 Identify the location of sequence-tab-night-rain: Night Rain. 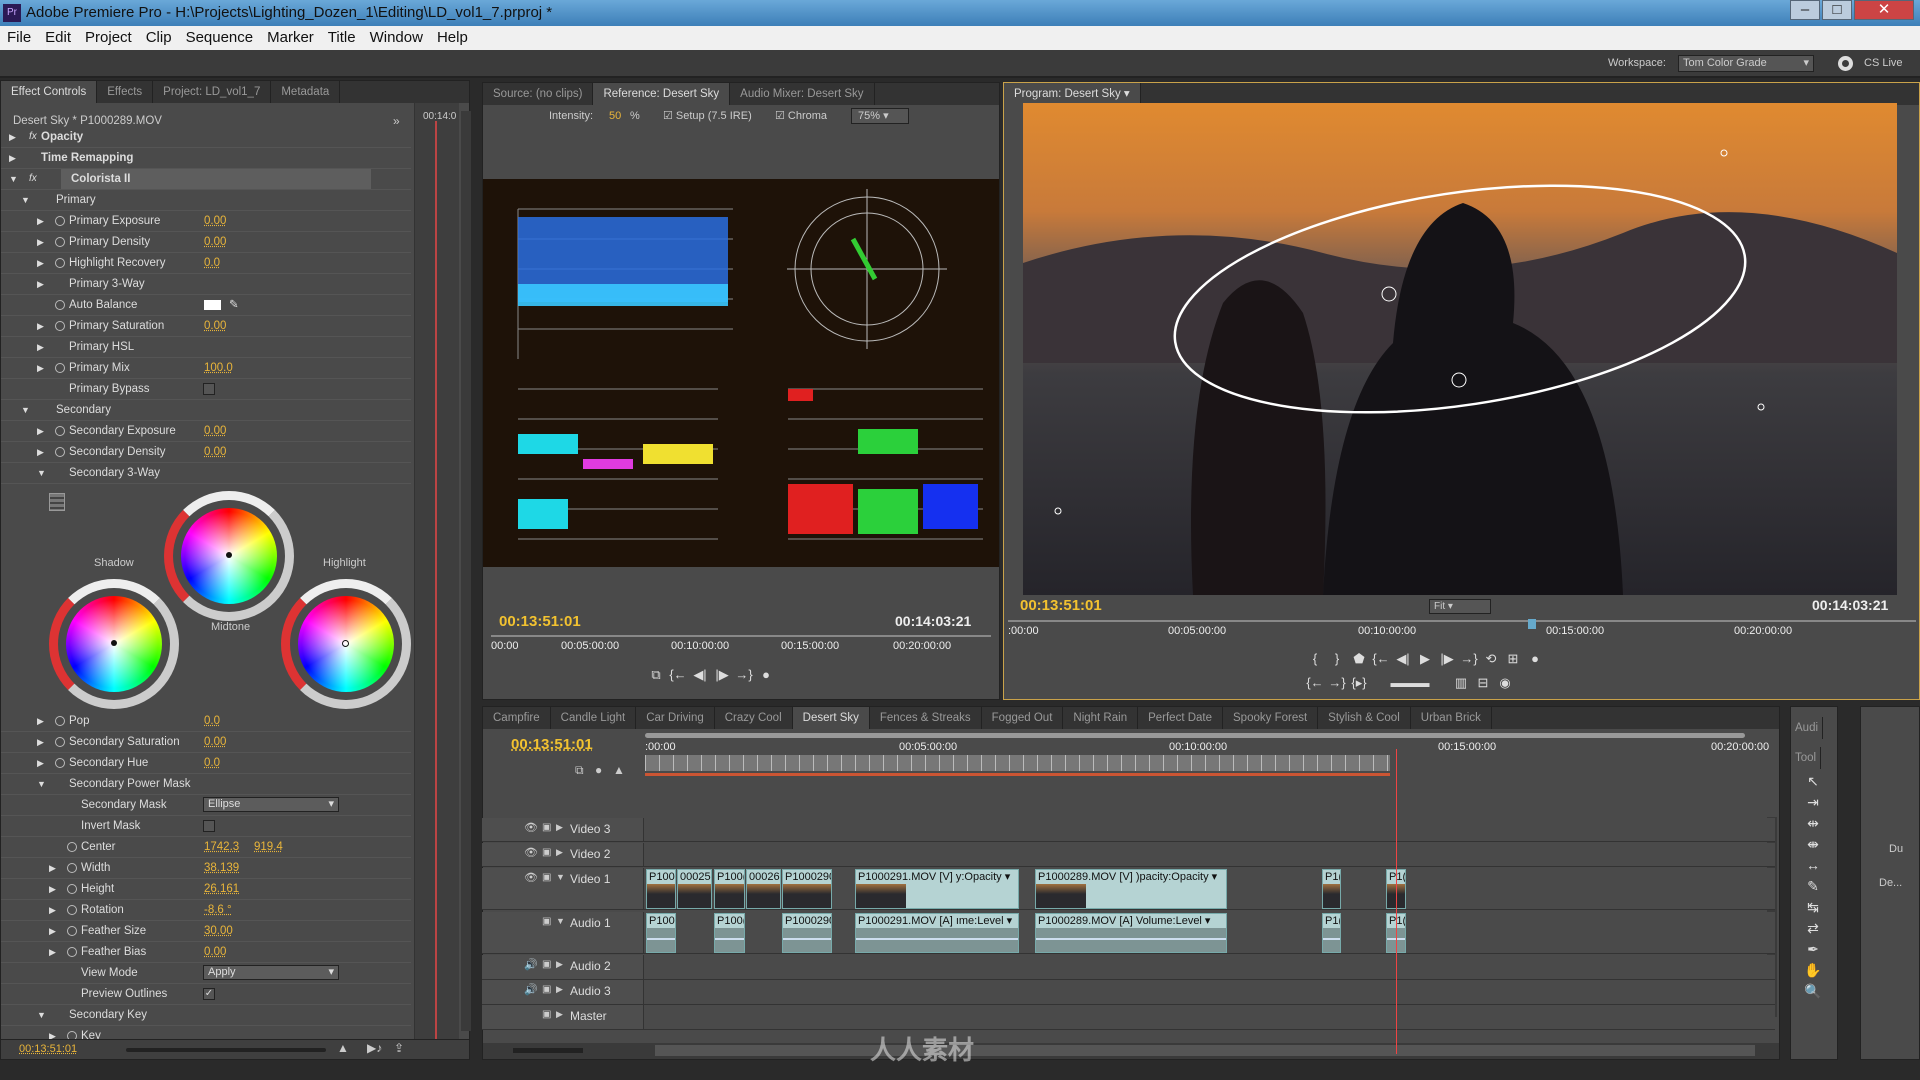
(1101, 718).